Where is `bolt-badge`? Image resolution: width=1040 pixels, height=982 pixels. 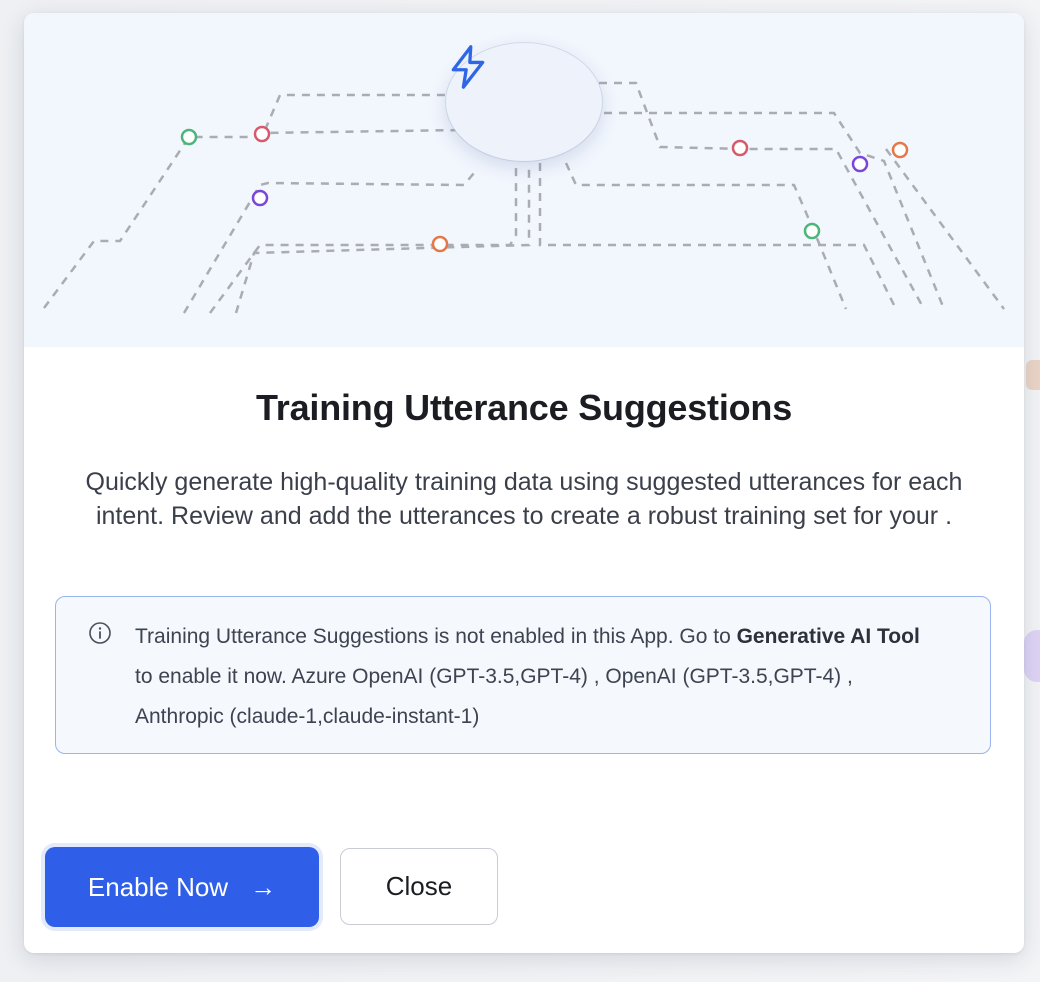
bolt-badge is located at coordinates (524, 102).